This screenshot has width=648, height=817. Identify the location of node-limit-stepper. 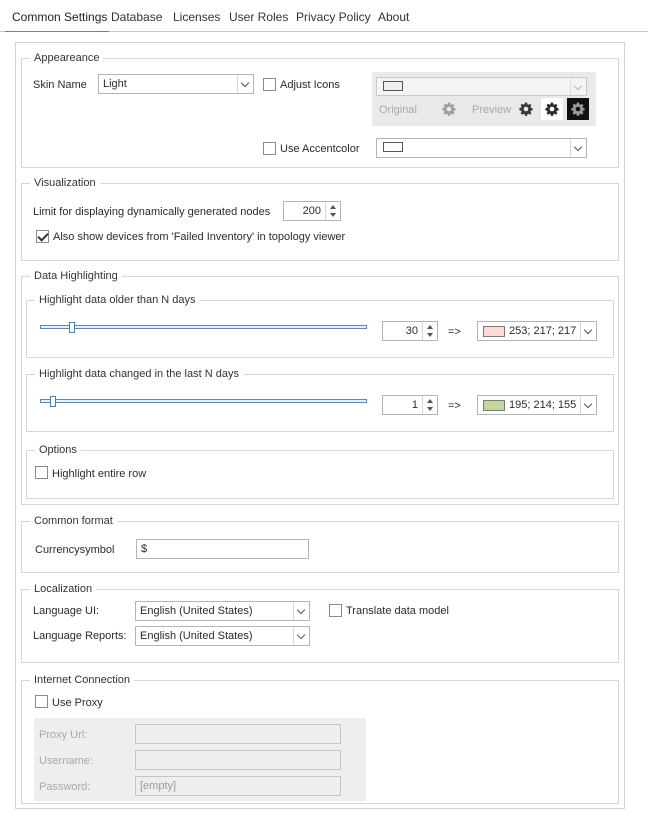
(332, 211).